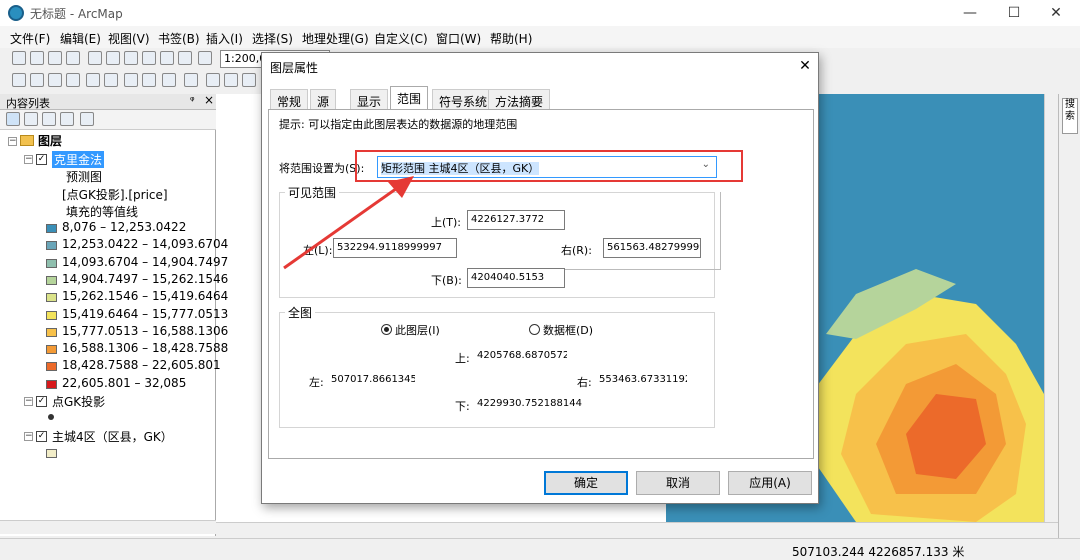 The width and height of the screenshot is (1080, 560). I want to click on visible-right-label: 右(R):, so click(576, 250).